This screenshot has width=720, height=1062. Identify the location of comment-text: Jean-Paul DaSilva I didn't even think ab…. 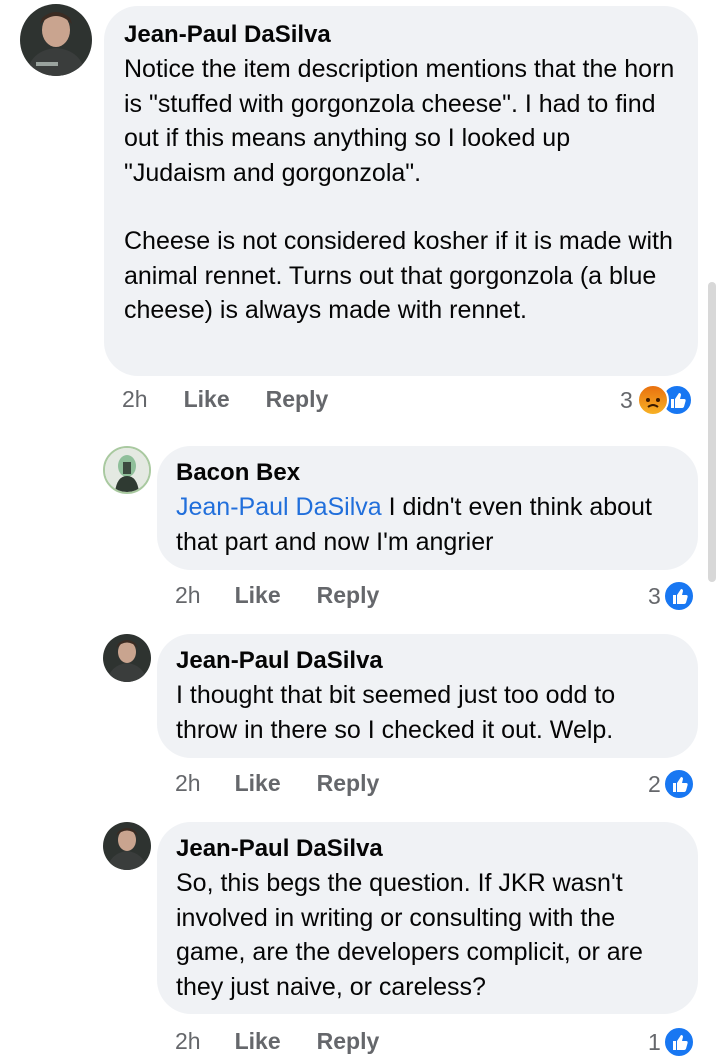
(427, 524).